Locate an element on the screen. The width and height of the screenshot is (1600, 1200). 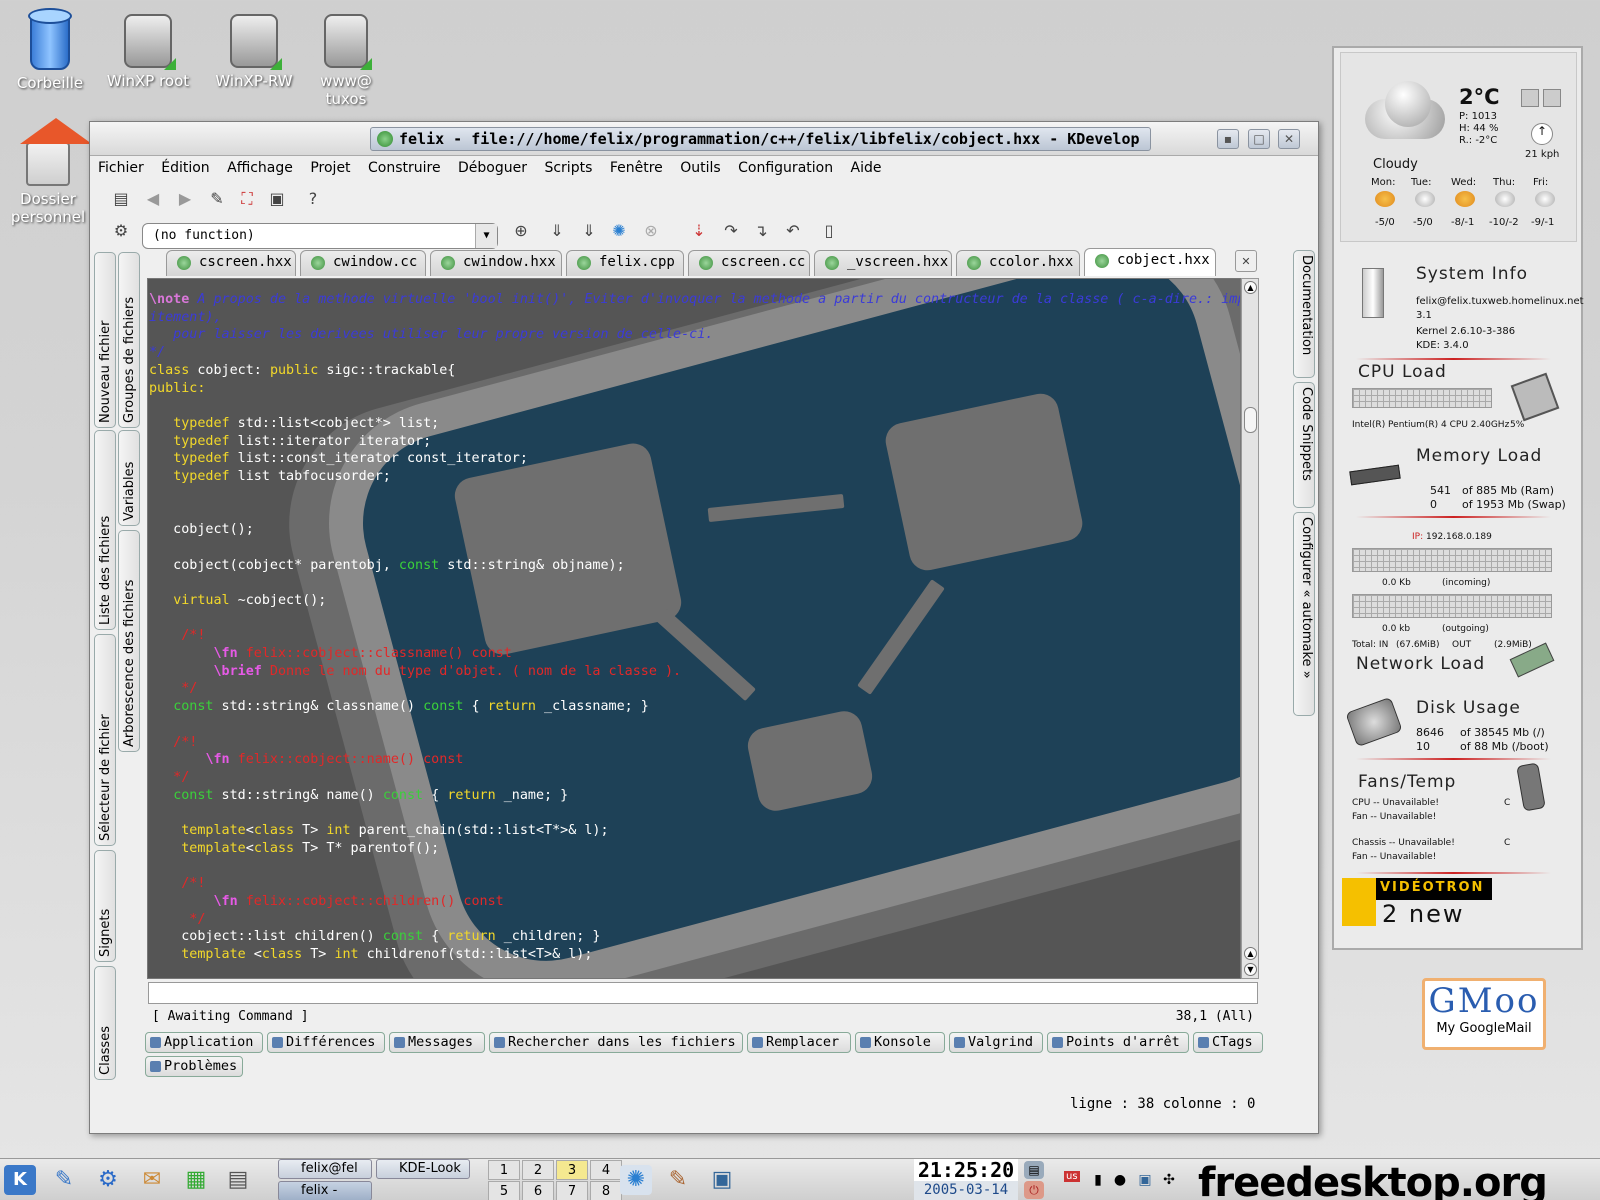
tab-liste-fichiers: Liste des fichiers is located at coordinates (105, 530).